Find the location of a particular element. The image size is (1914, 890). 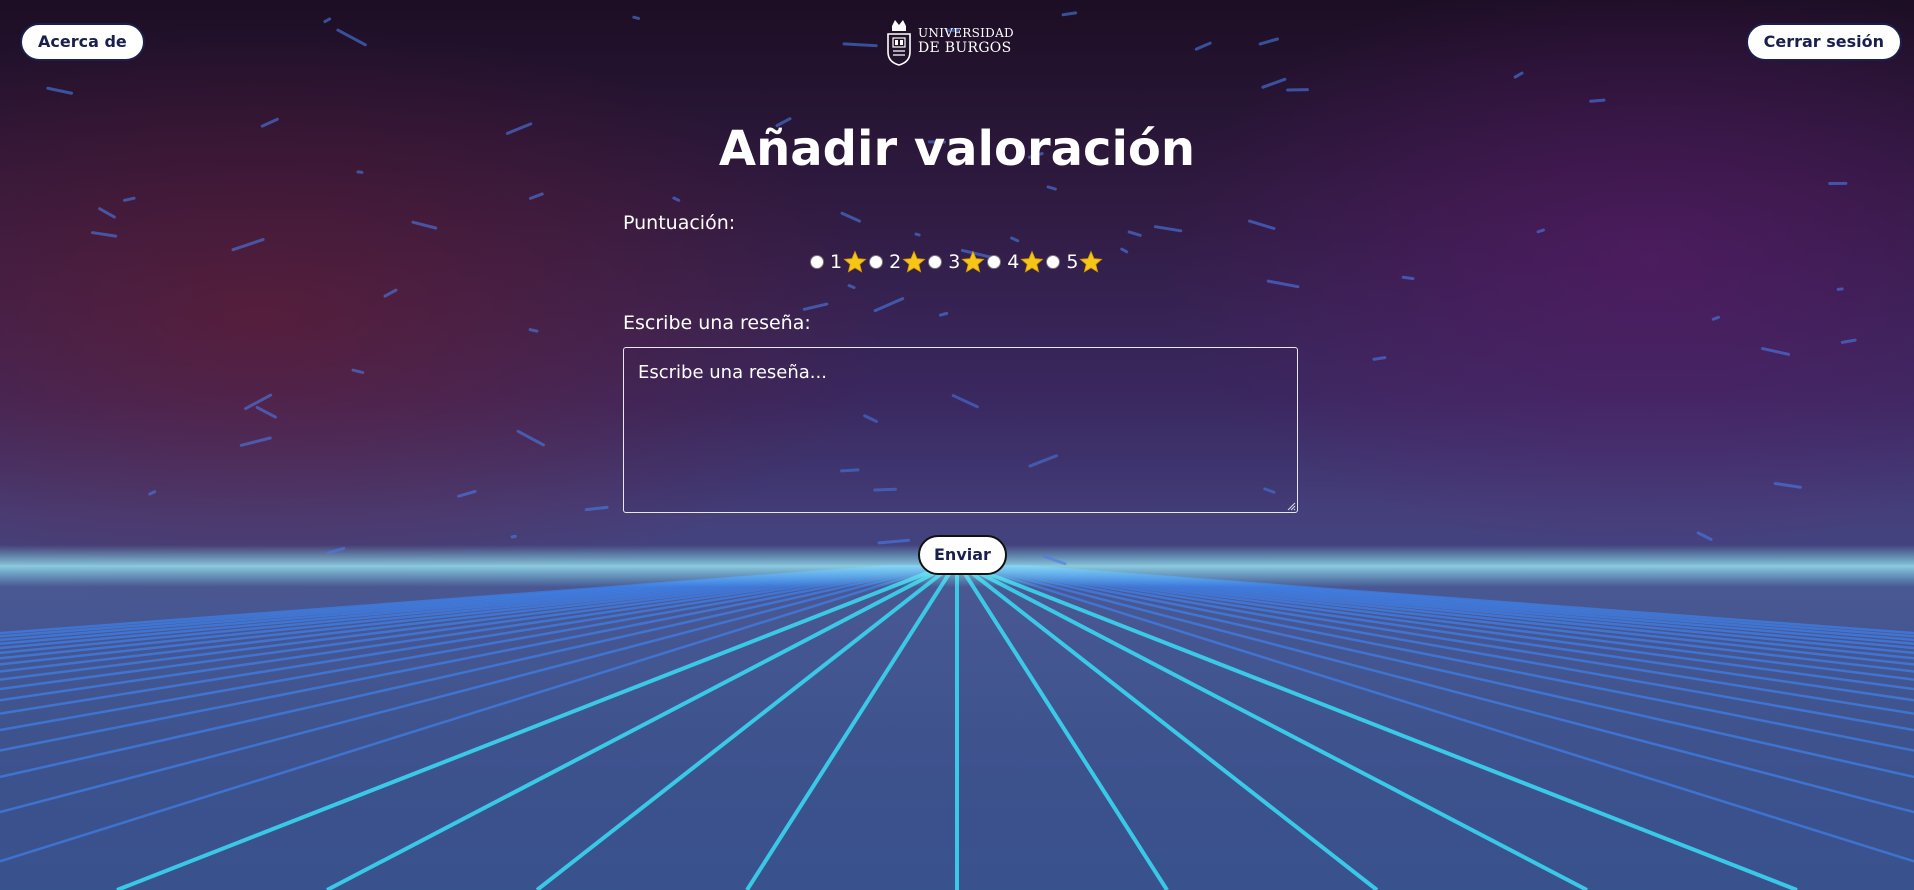

rating-option-4: 4 is located at coordinates (1015, 262).